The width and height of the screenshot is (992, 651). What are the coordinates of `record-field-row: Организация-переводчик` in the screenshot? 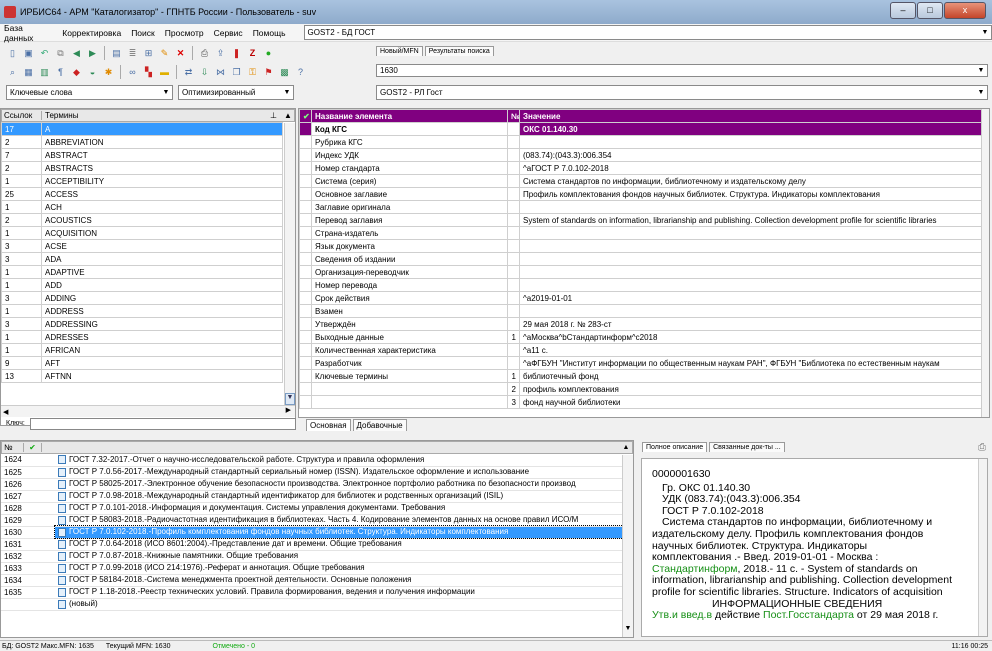 It's located at (641, 272).